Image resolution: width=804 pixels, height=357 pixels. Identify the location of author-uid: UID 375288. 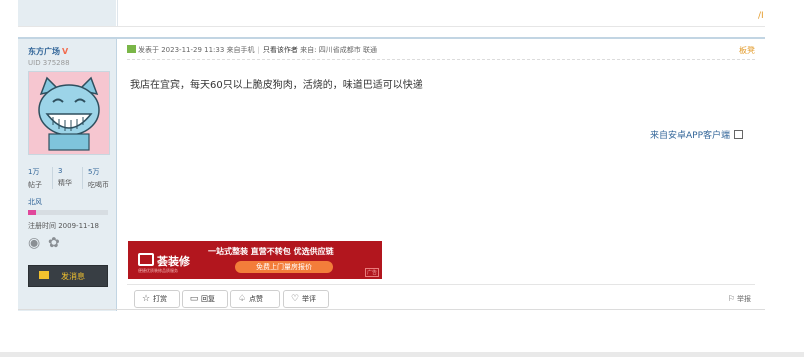
(49, 63).